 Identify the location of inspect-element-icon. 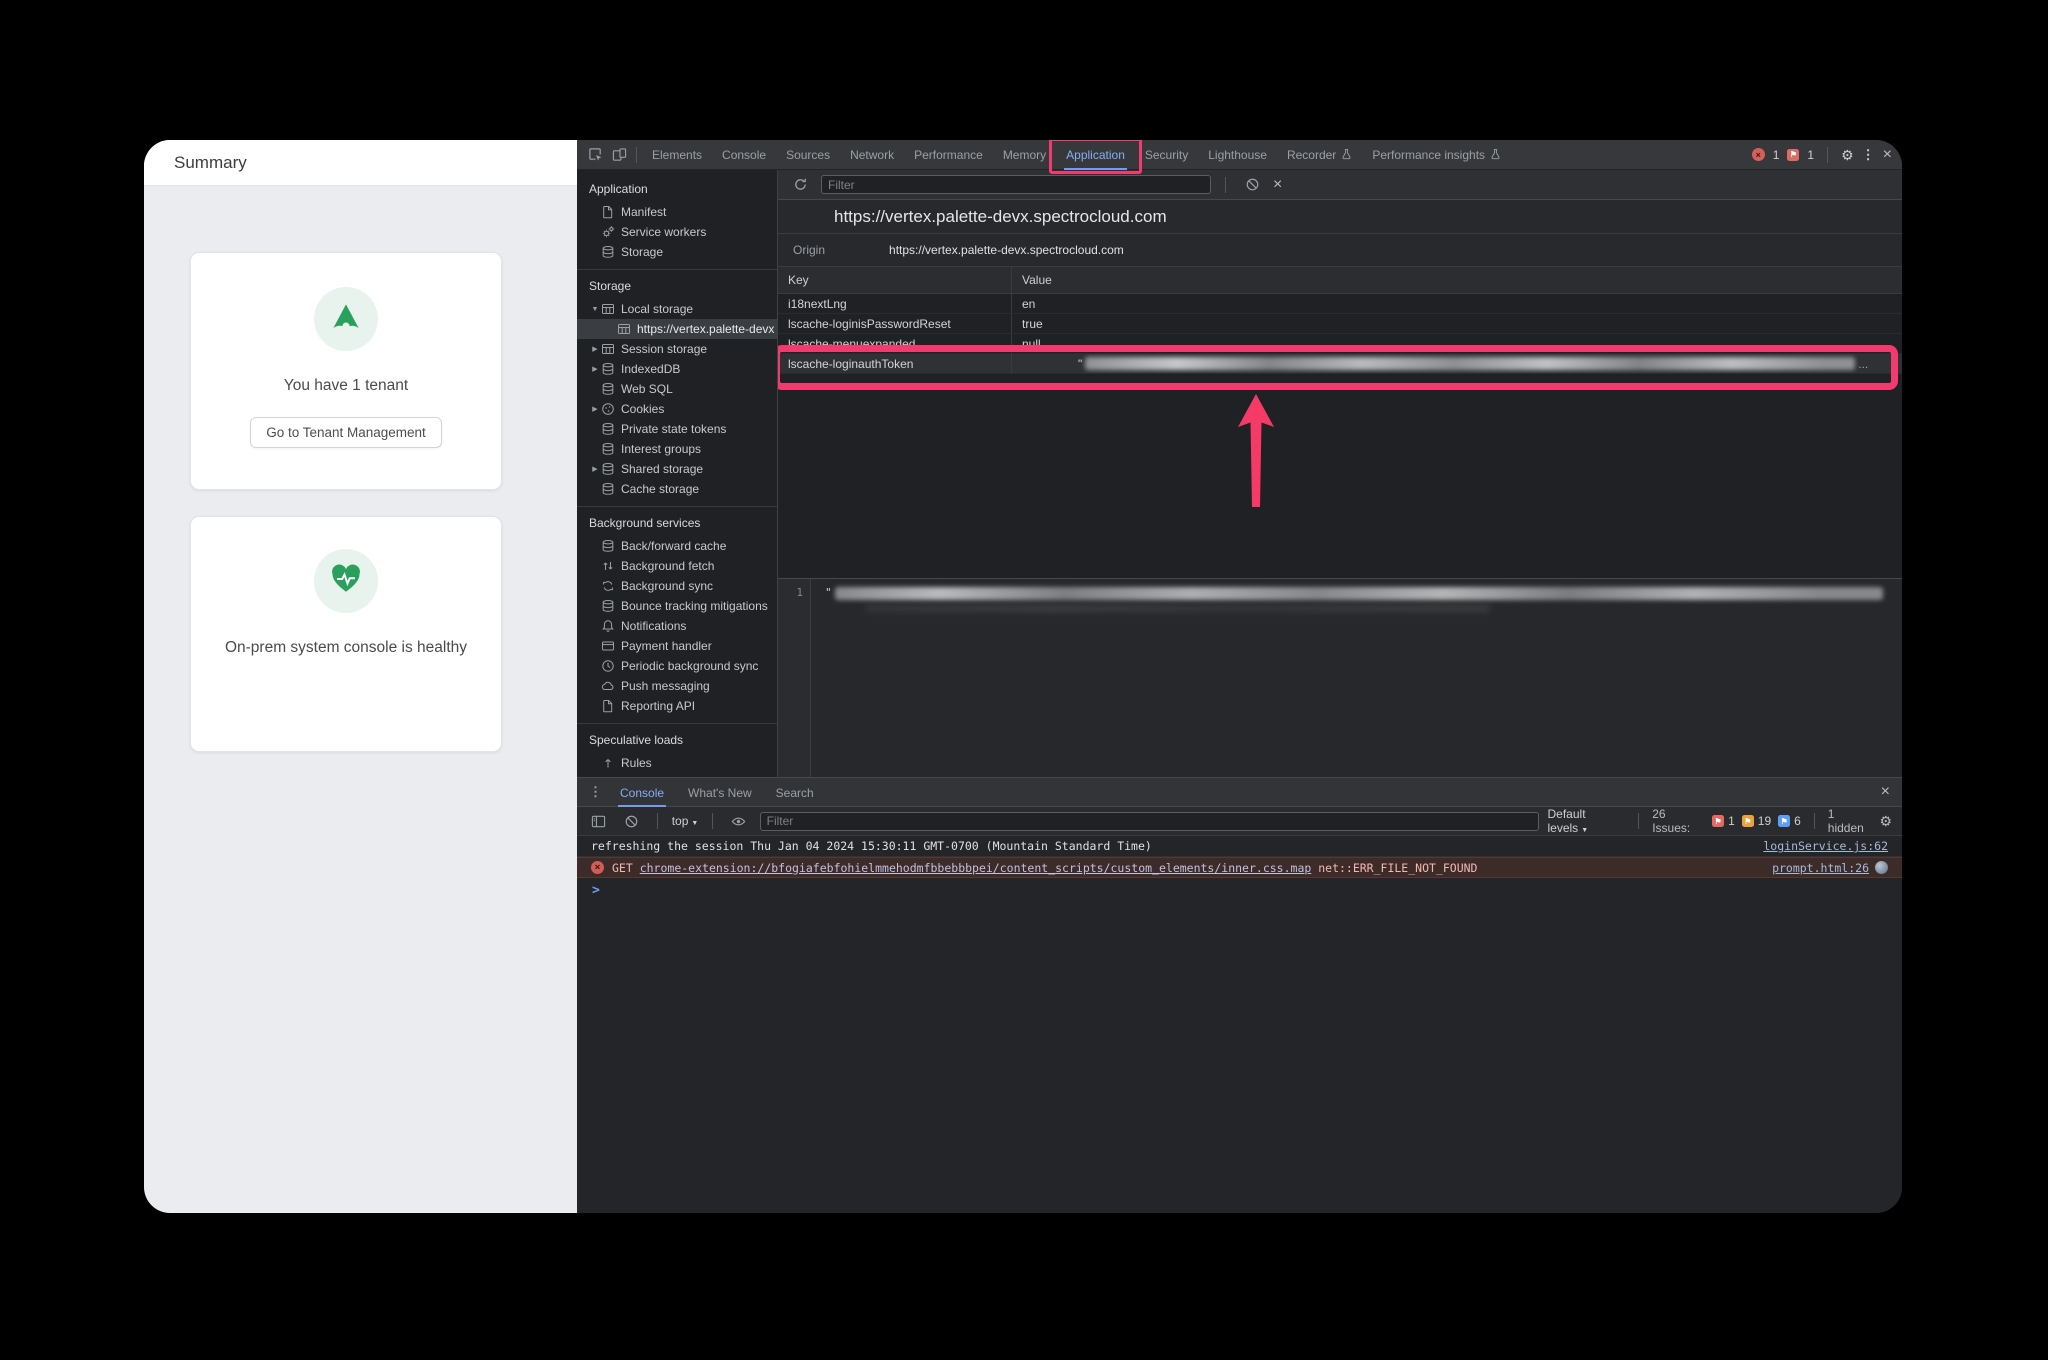
(595, 155).